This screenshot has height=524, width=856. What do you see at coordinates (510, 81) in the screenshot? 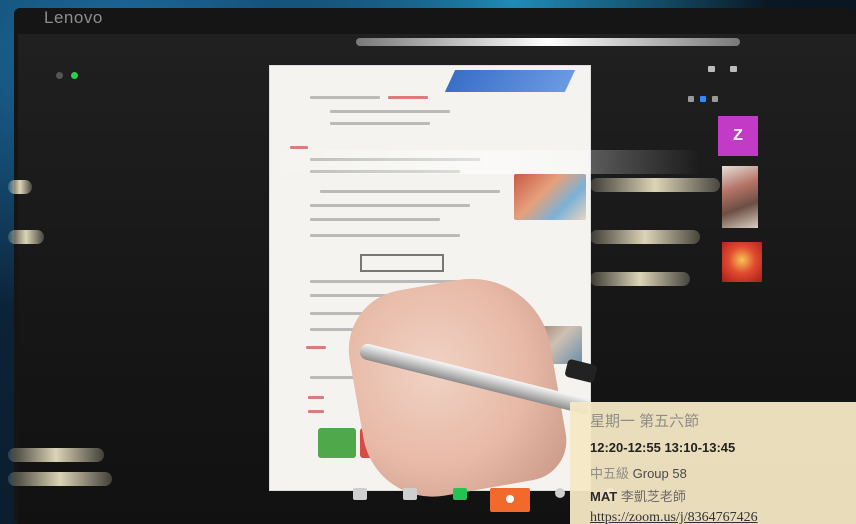
I see `header-graphic` at bounding box center [510, 81].